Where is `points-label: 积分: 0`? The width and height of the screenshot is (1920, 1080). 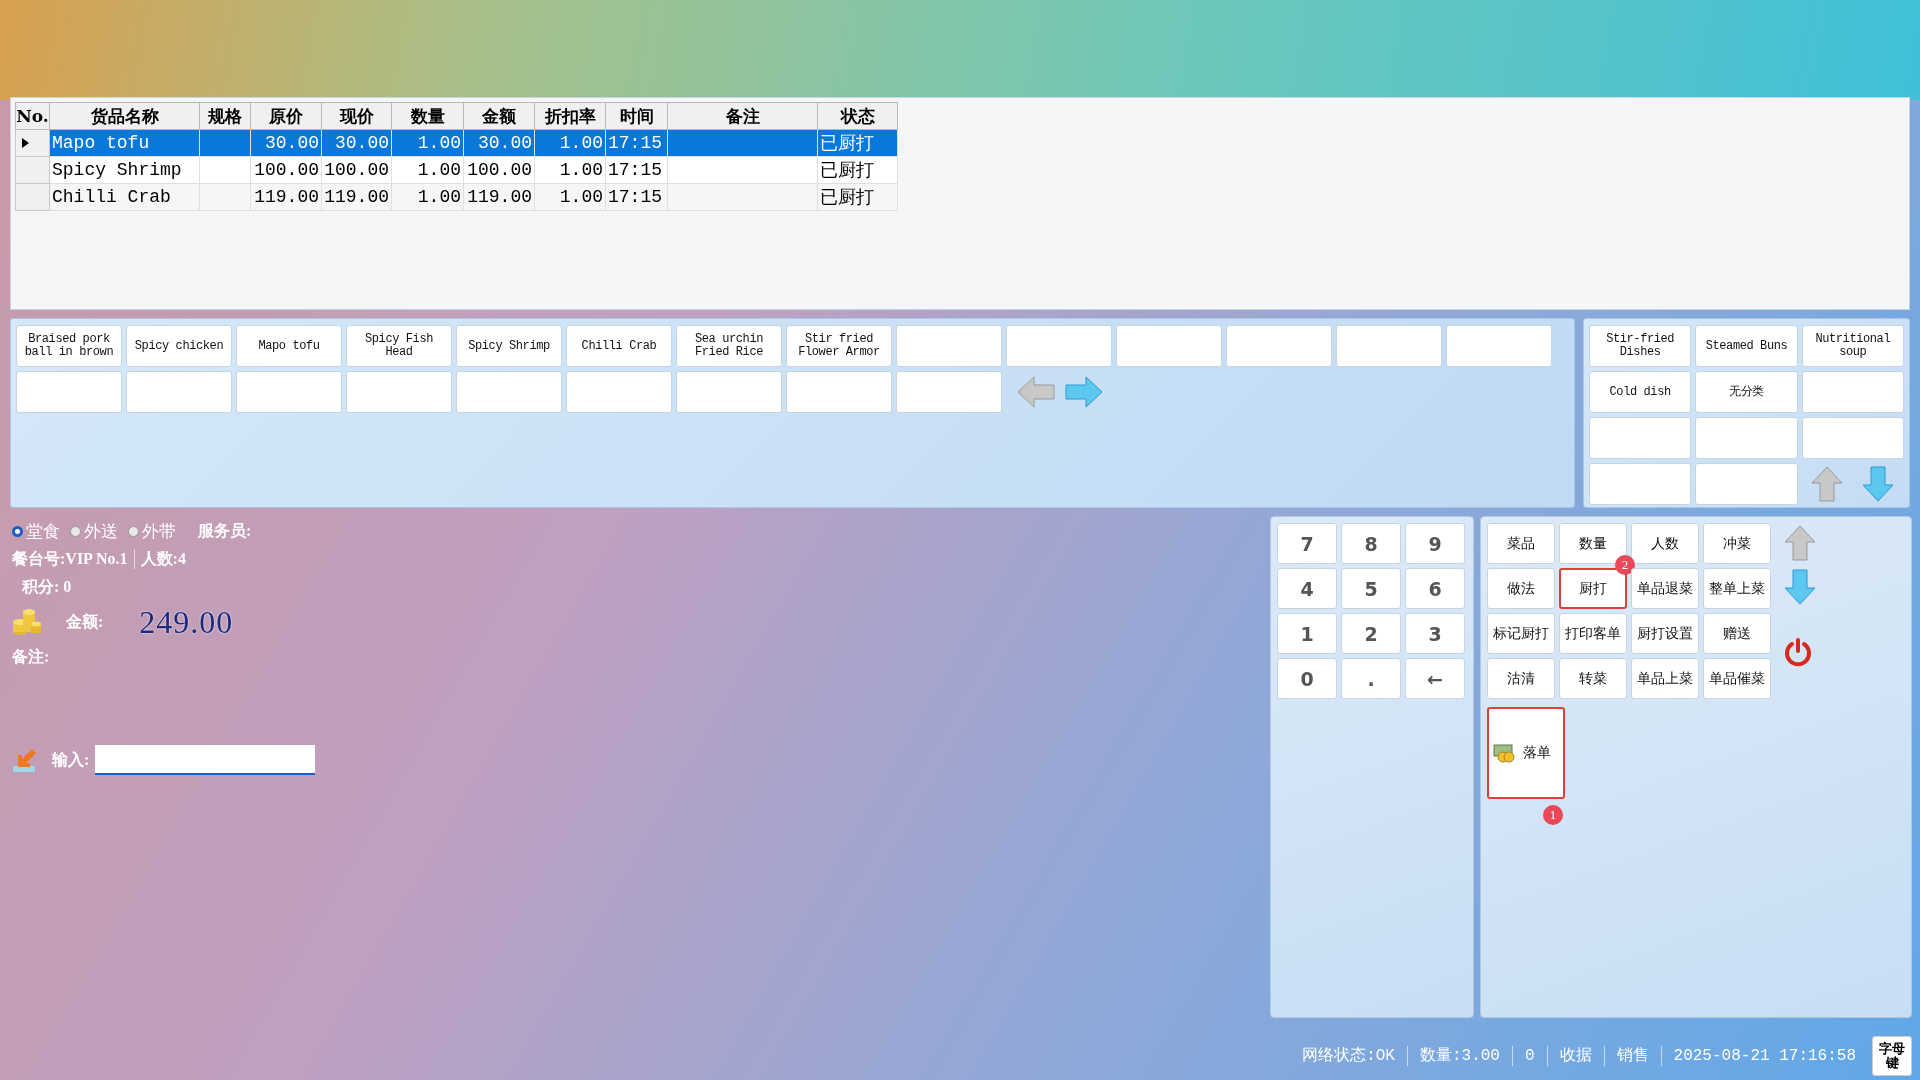 points-label: 积分: 0 is located at coordinates (47, 586).